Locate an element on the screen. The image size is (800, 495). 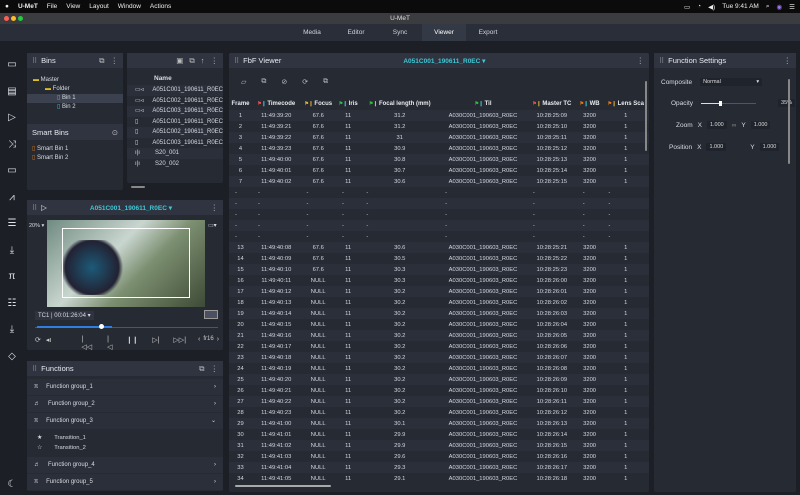
search-icon: ⌕ is located at coordinates (768, 7).